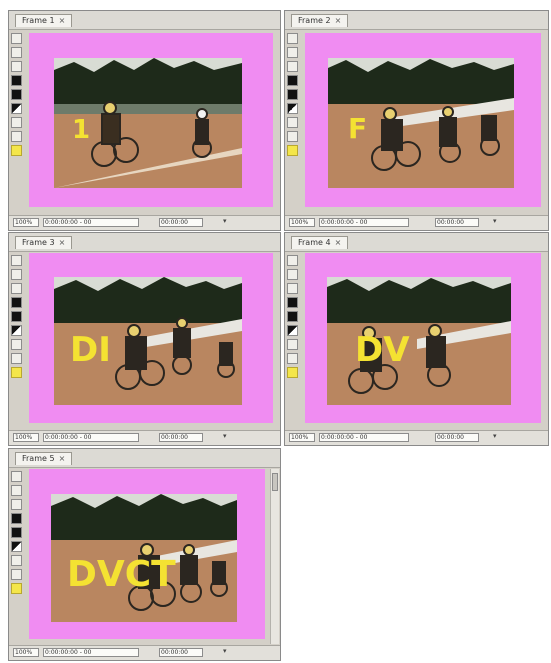 The height and width of the screenshot is (663, 551). What do you see at coordinates (421, 123) in the screenshot?
I see `video-frame: F` at bounding box center [421, 123].